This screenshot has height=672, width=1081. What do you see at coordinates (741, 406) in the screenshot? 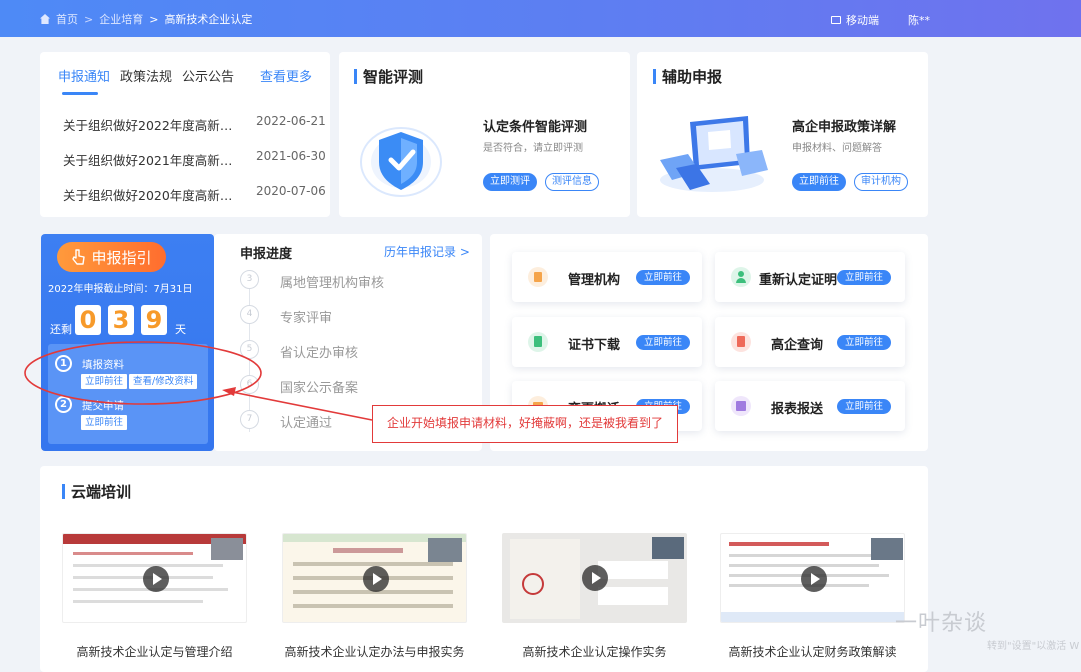
I see `report-icon` at bounding box center [741, 406].